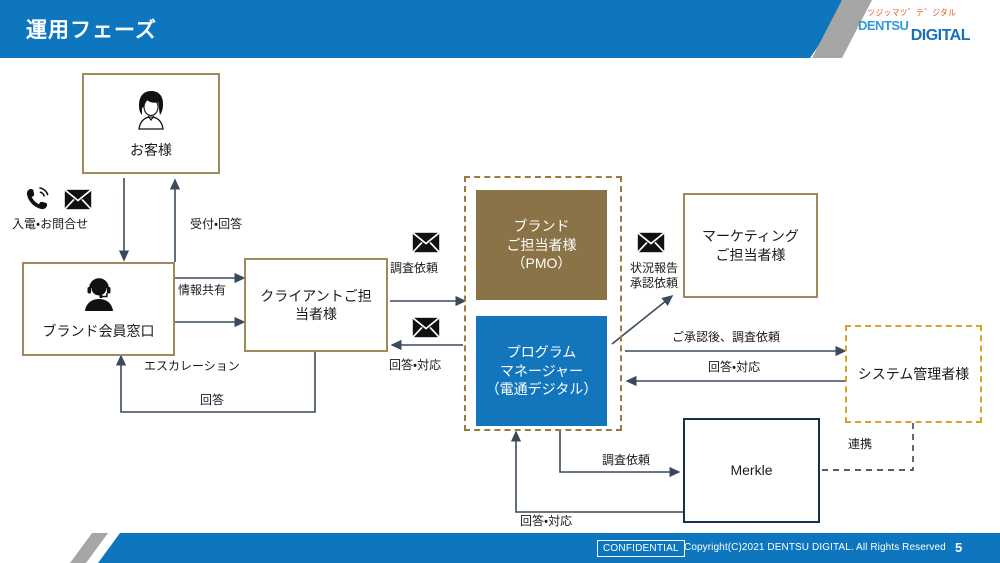  I want to click on logo-wordmark: DENTSU DIGITAL, so click(912, 31).